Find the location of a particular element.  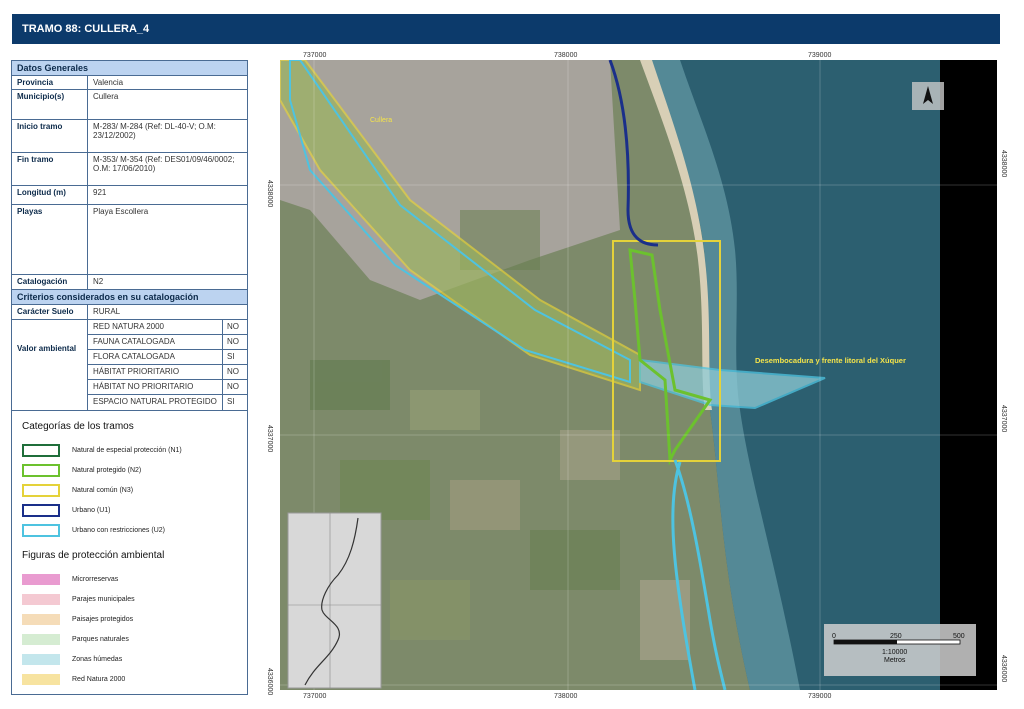

x-tick-bottom: 737000 is located at coordinates (315, 696).